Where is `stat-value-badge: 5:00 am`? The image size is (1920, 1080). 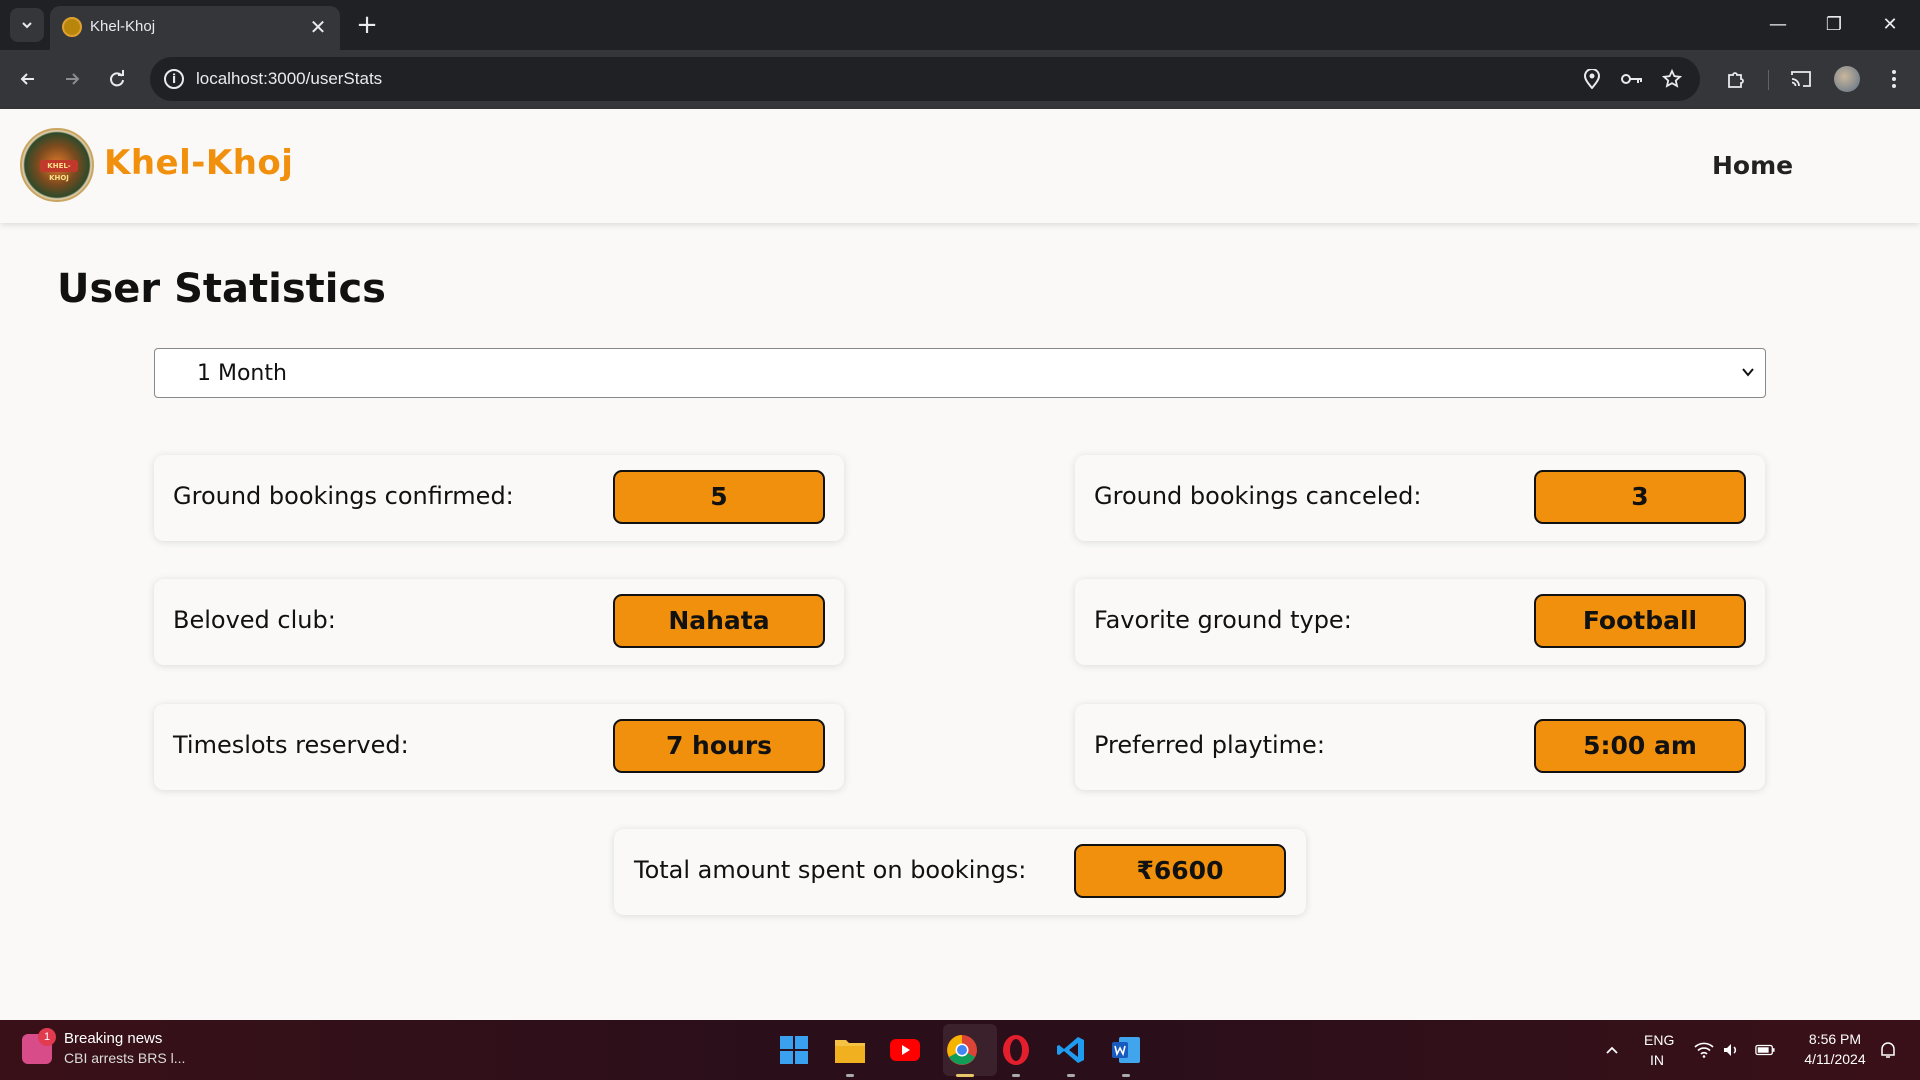 stat-value-badge: 5:00 am is located at coordinates (1640, 746).